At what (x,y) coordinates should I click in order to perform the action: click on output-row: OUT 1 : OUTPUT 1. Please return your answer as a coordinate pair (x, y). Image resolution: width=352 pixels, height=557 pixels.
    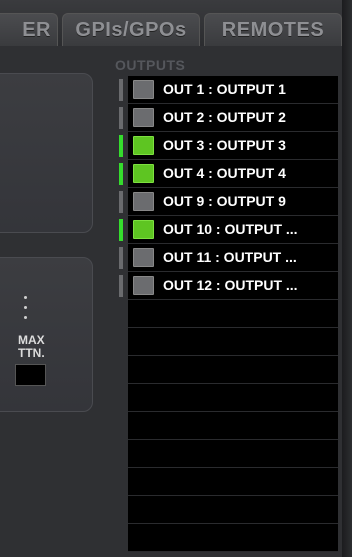
    Looking at the image, I should click on (233, 90).